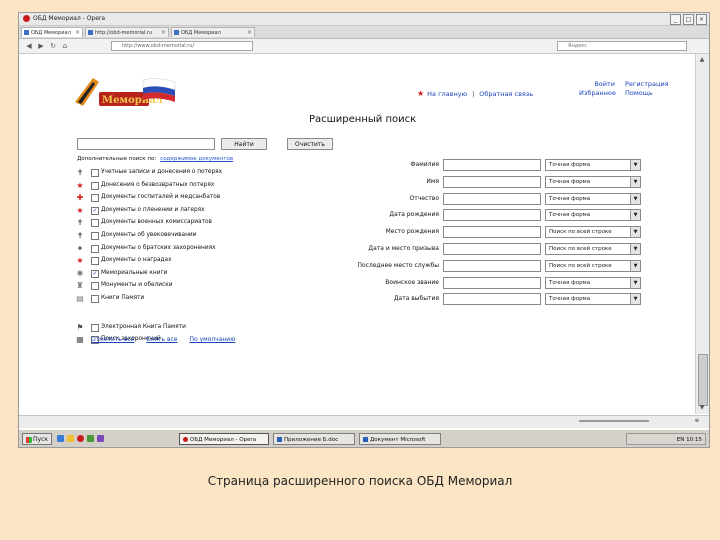 The height and width of the screenshot is (540, 720). Describe the element at coordinates (225, 185) in the screenshot. I see `category-item: ★ Донесения о безвозвратных потерях` at that location.